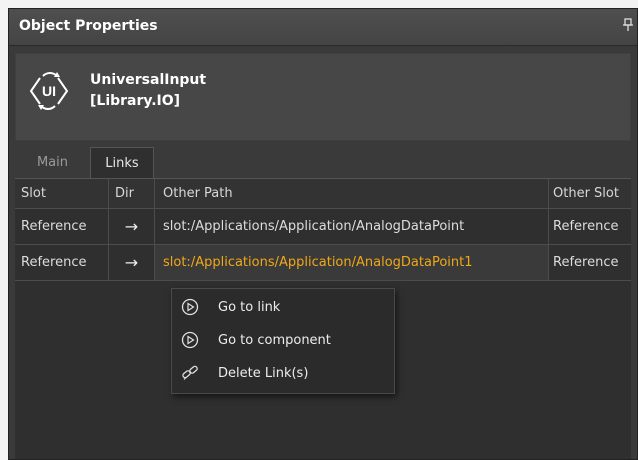 This screenshot has width=638, height=460. What do you see at coordinates (52, 162) in the screenshot?
I see `tab-main: Main` at bounding box center [52, 162].